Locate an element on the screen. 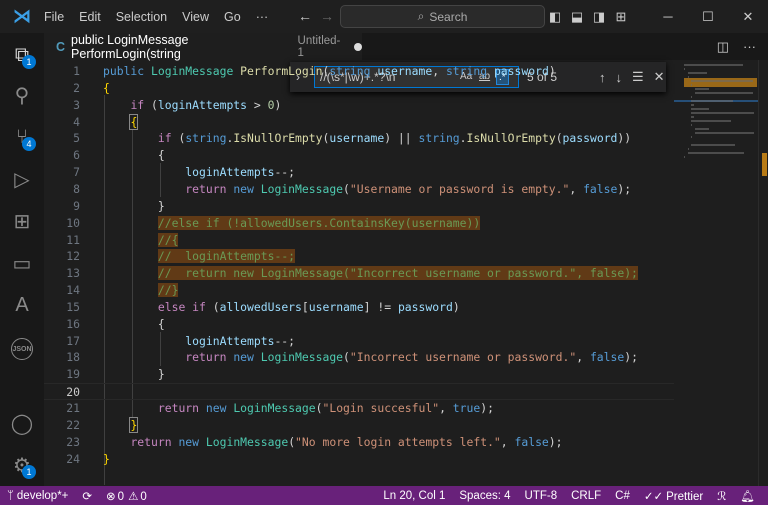 Image resolution: width=768 pixels, height=505 pixels. encoding: UTF-8 is located at coordinates (541, 496).